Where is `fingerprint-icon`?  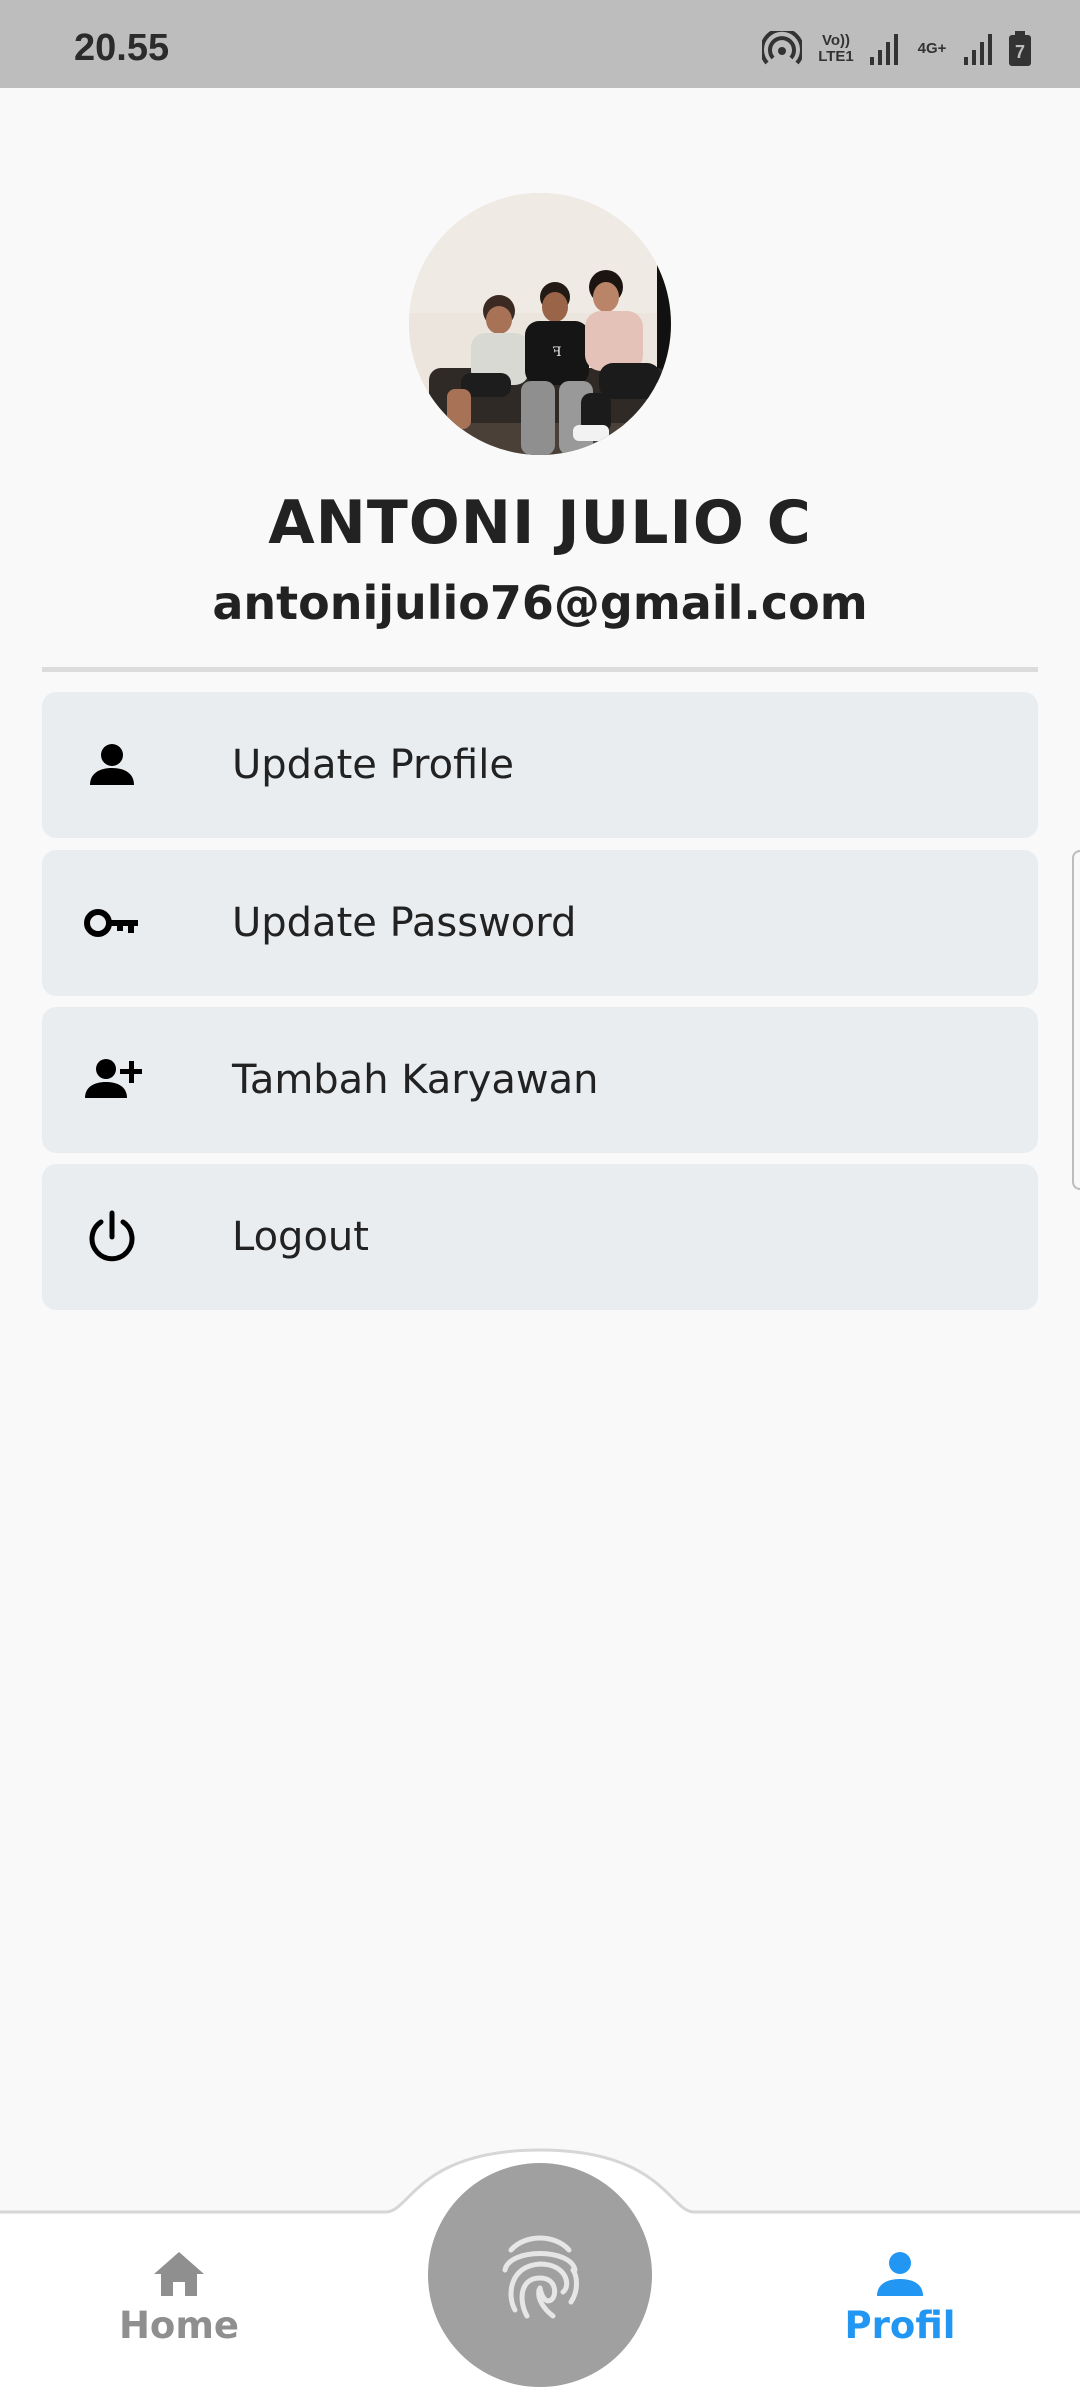 fingerprint-icon is located at coordinates (540, 2277).